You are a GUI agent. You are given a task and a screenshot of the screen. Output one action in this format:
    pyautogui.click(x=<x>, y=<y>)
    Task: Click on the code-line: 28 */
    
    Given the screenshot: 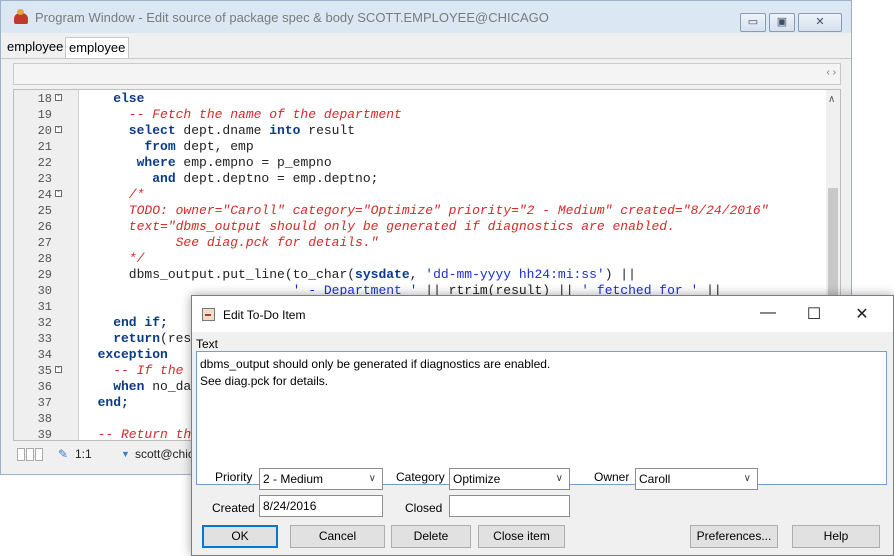 What is the action you would take?
    pyautogui.click(x=421, y=259)
    